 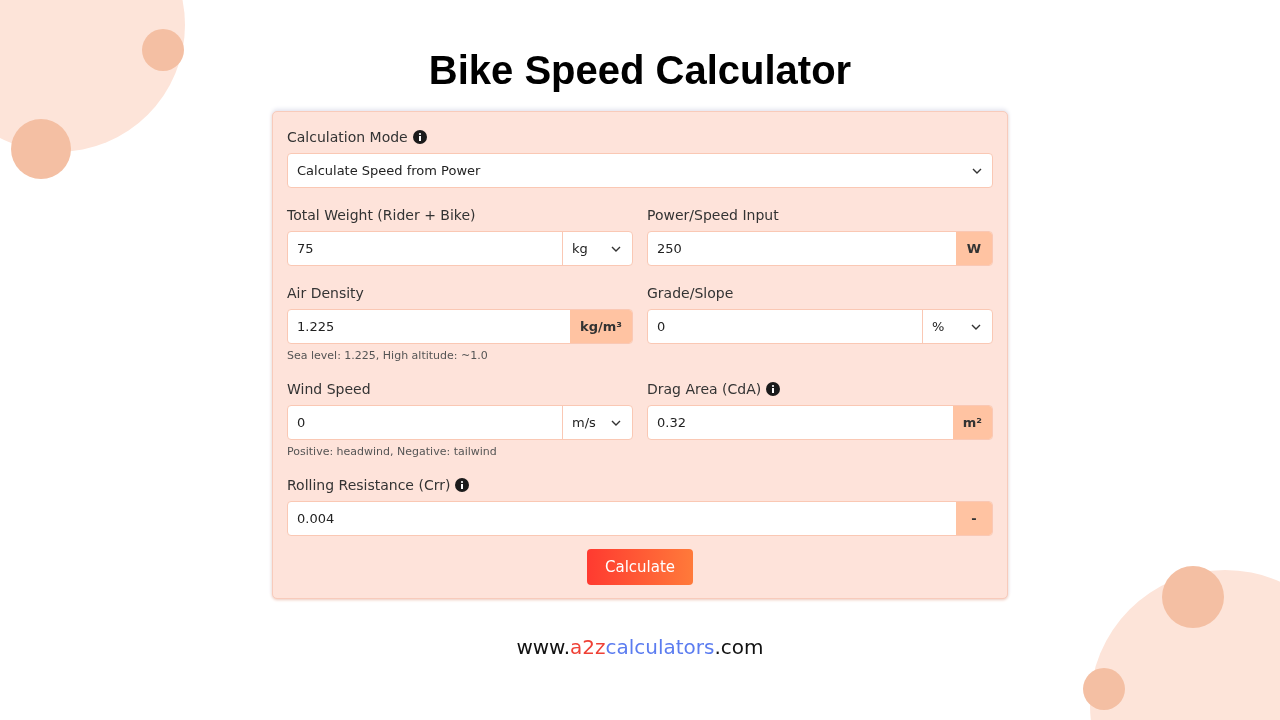 What do you see at coordinates (329, 389) in the screenshot?
I see `field-label: Wind Speed` at bounding box center [329, 389].